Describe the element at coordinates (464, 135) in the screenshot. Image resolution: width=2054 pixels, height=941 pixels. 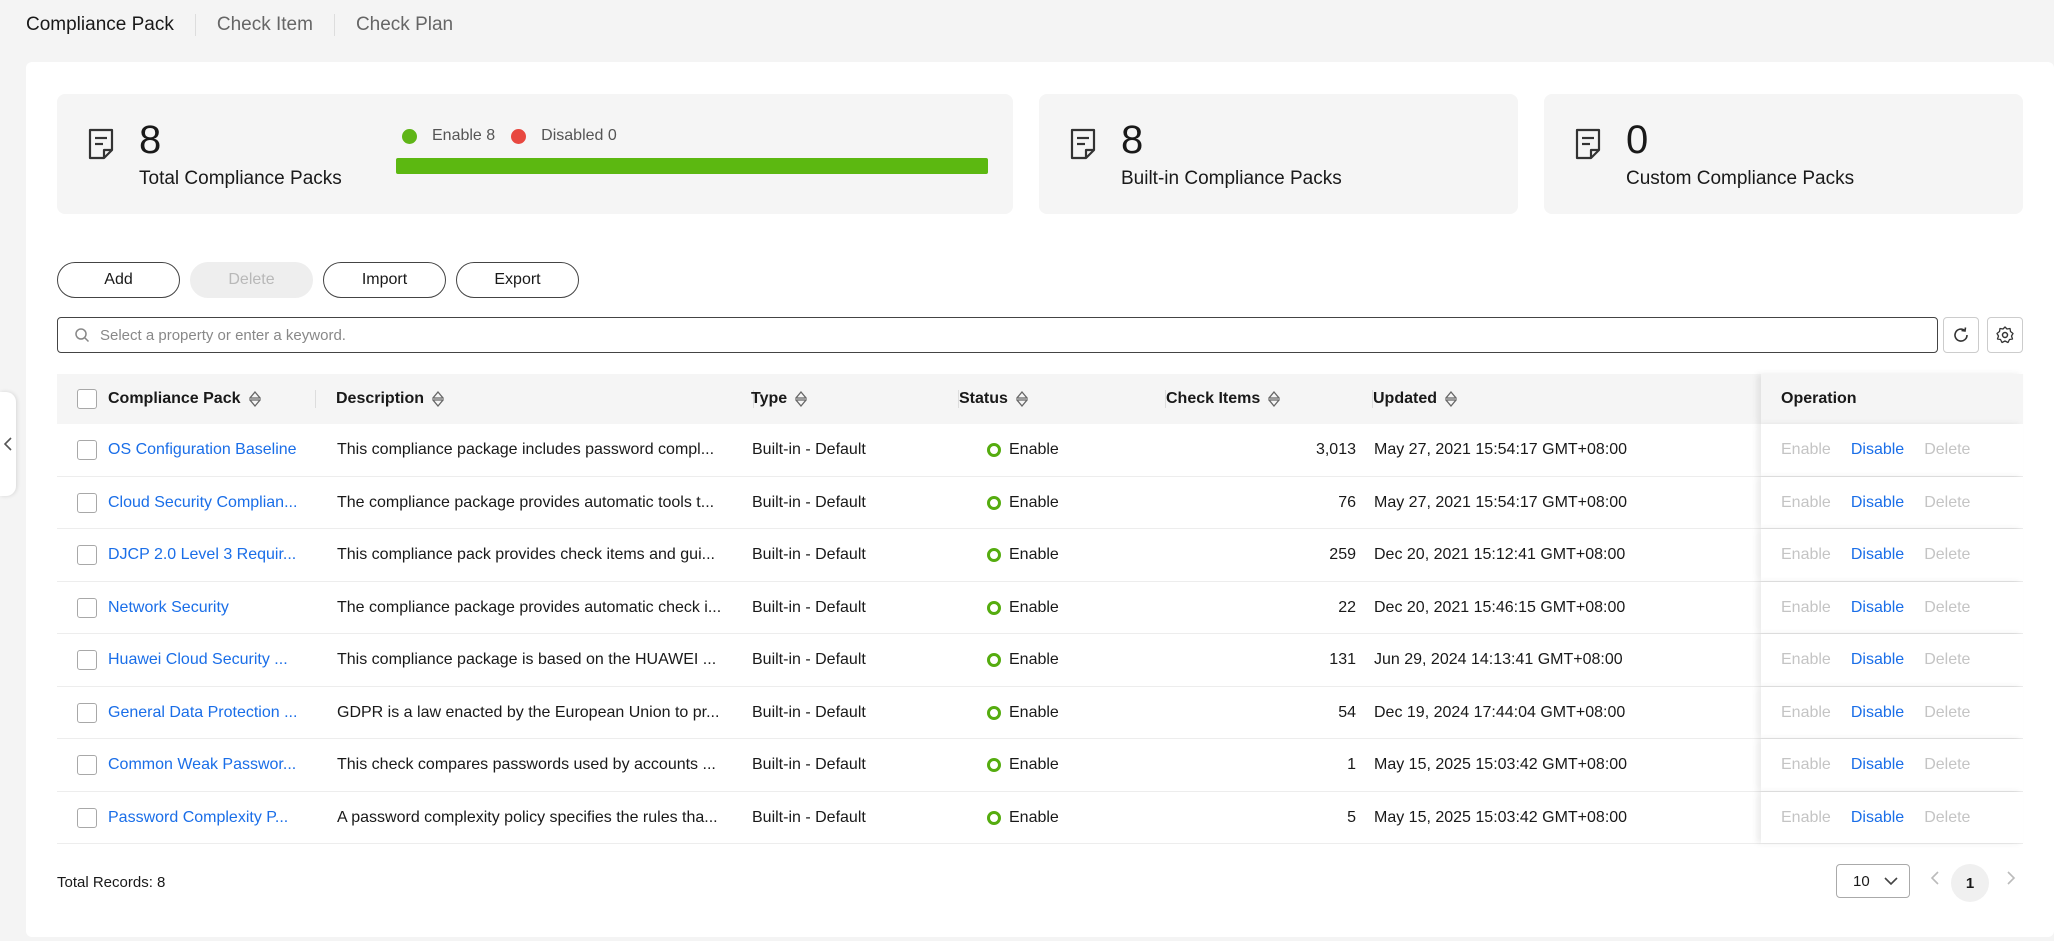
I see `enable-count: Enable 8` at that location.